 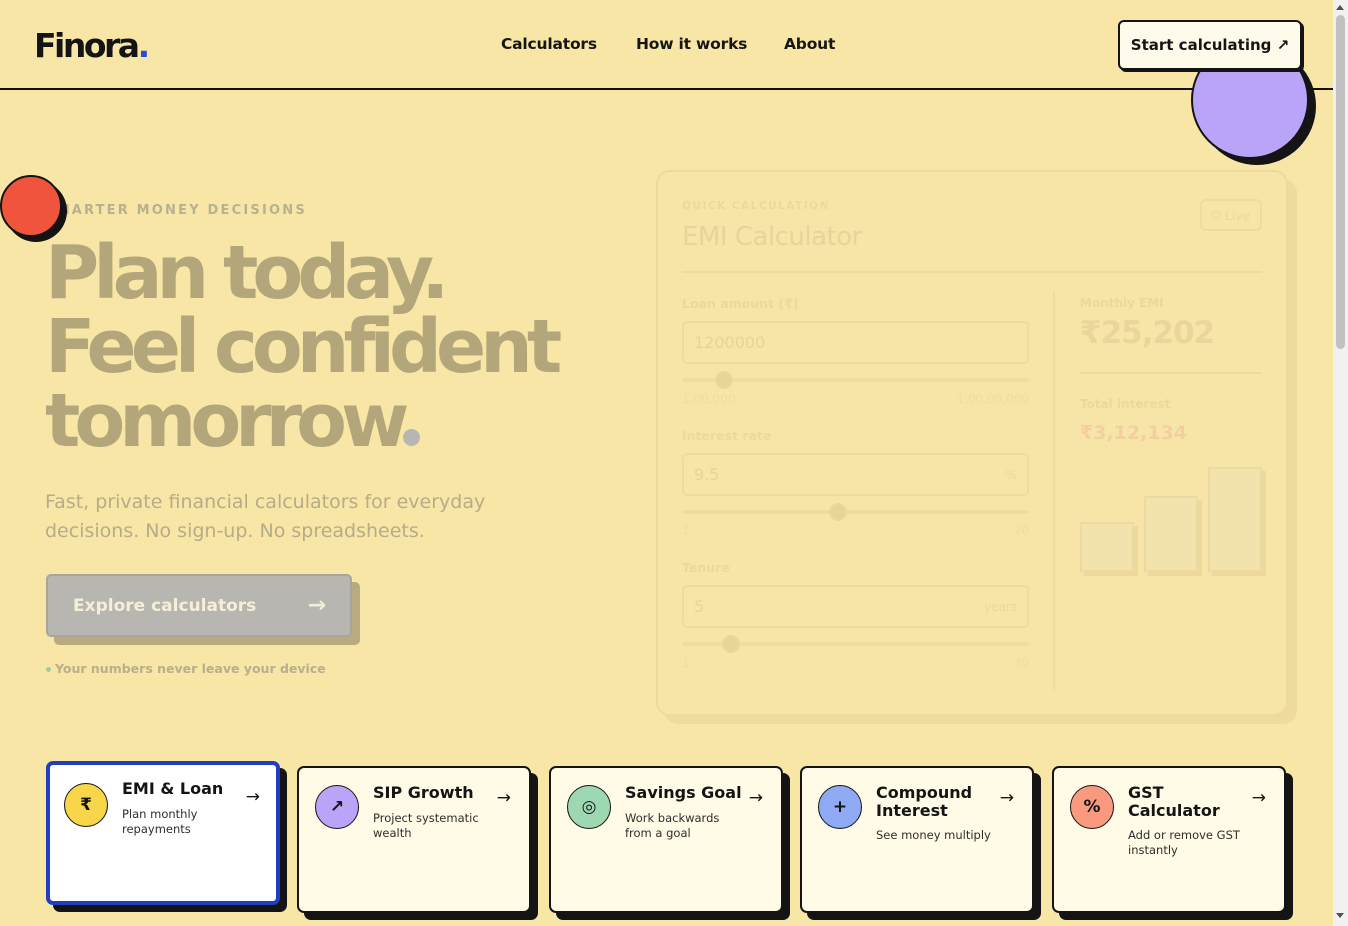 I want to click on rate-max: 20, so click(x=1021, y=530).